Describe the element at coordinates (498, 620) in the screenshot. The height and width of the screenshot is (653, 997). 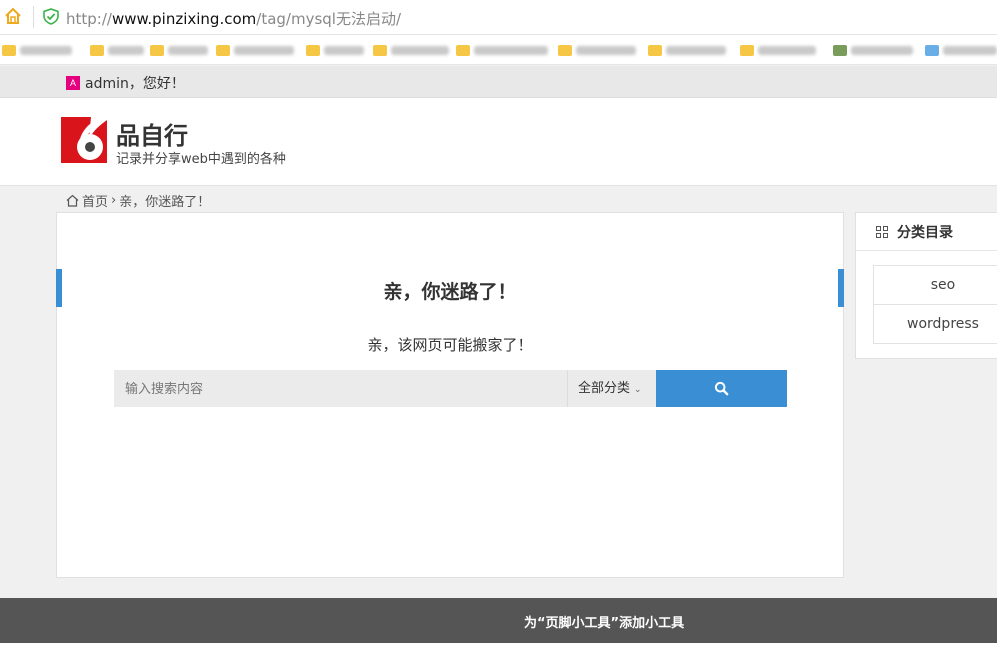
I see `site-footer: 为“页脚小工具”添加小工具` at that location.